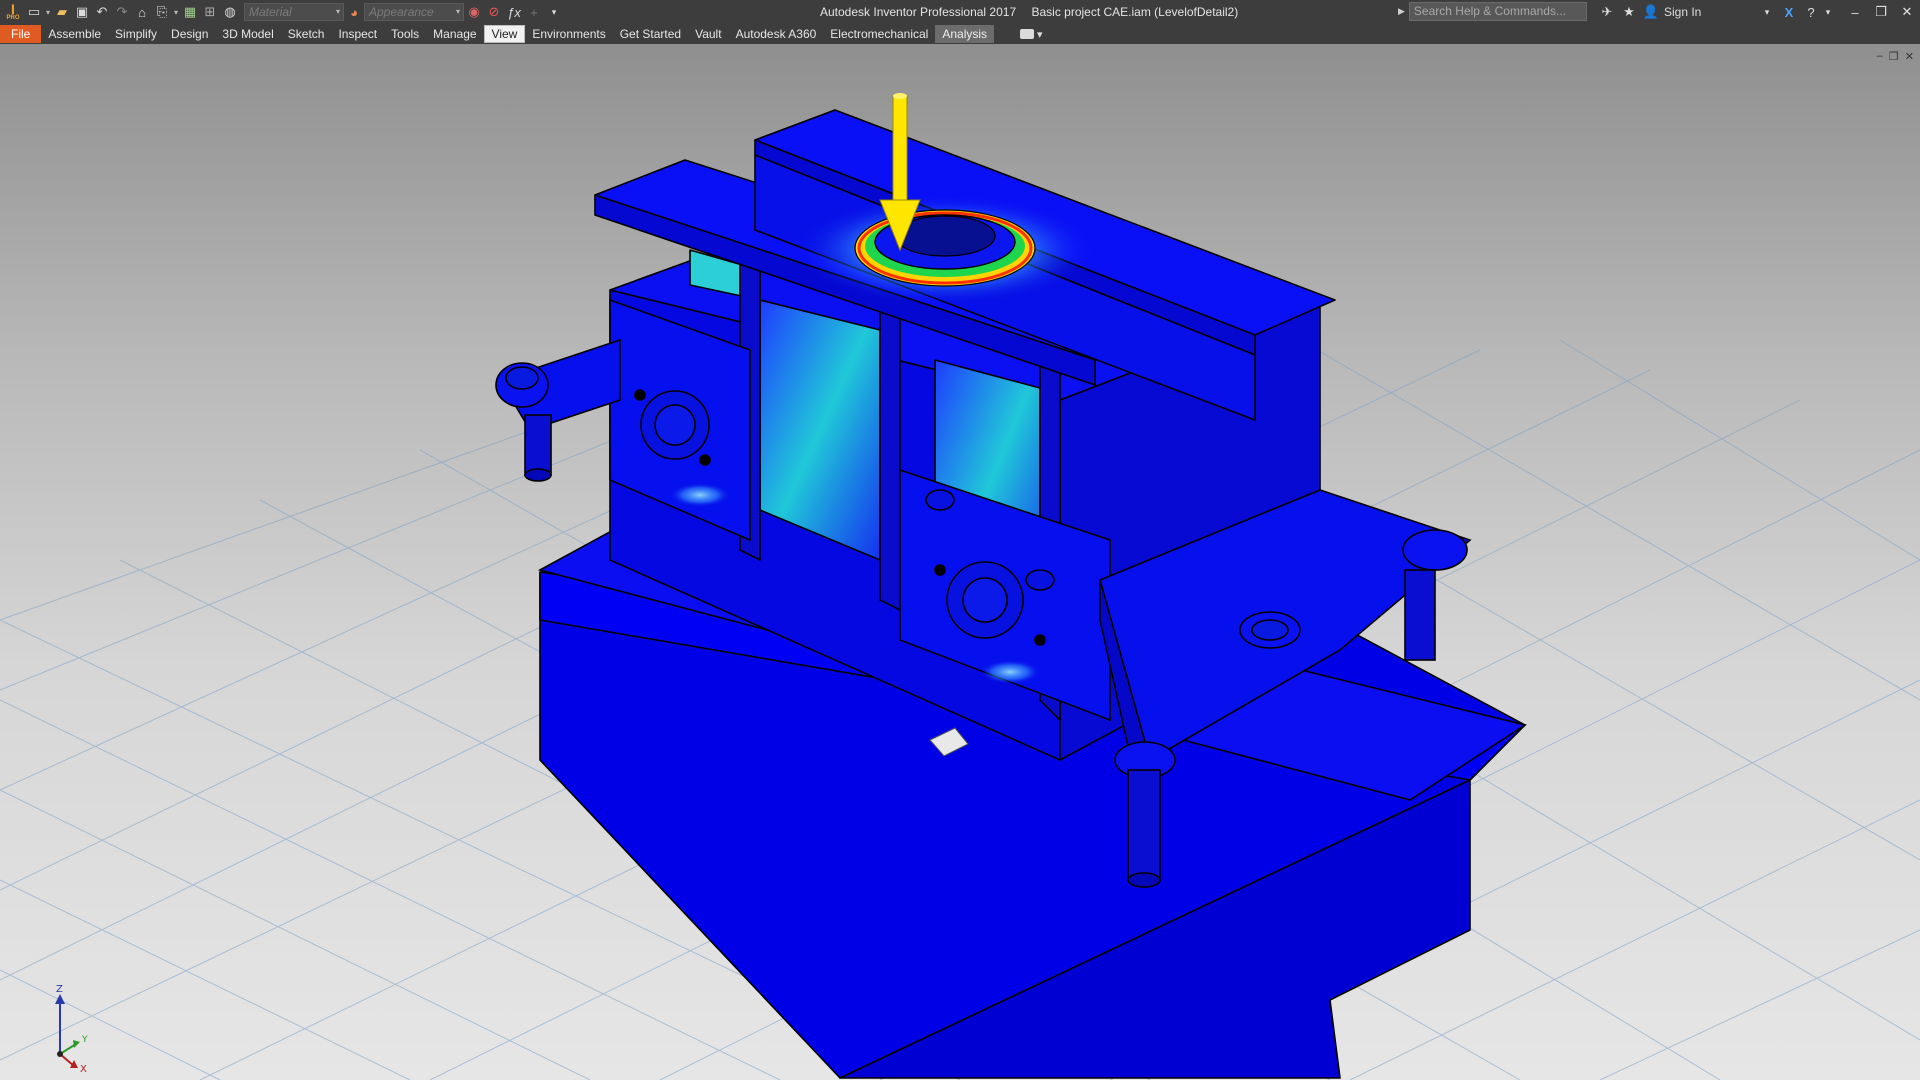 The image size is (1920, 1080). I want to click on favorites-icon: ★, so click(1629, 12).